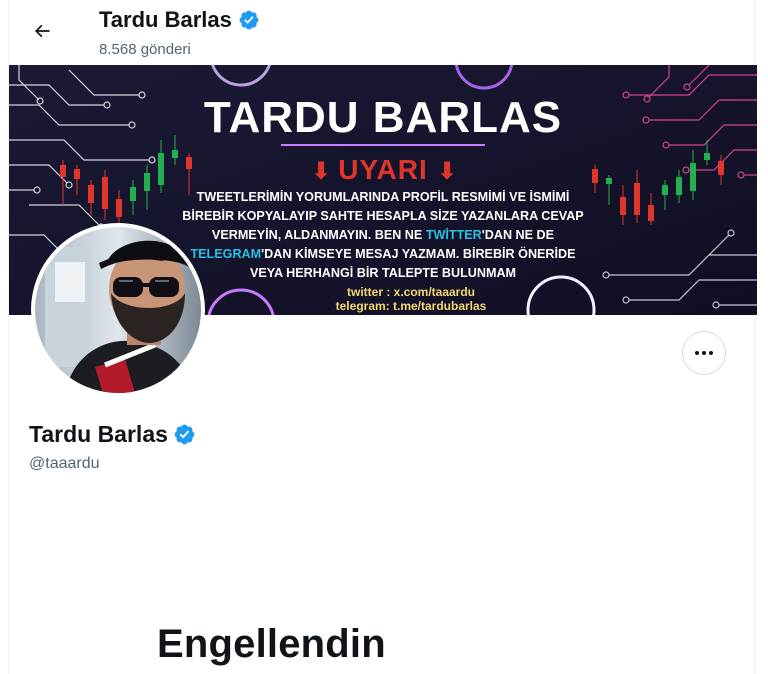 The image size is (768, 674). Describe the element at coordinates (98, 434) in the screenshot. I see `profile-name: Tardu Barlas` at that location.